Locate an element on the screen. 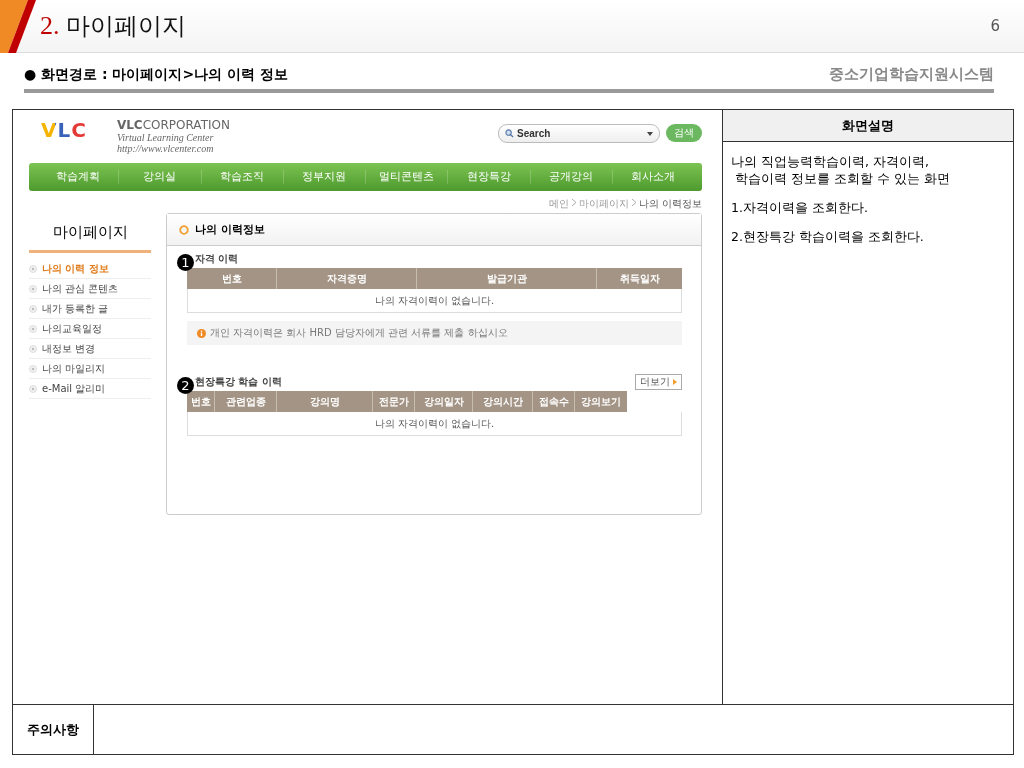 The image size is (1024, 768). annotation-marker: 2 is located at coordinates (185, 385).